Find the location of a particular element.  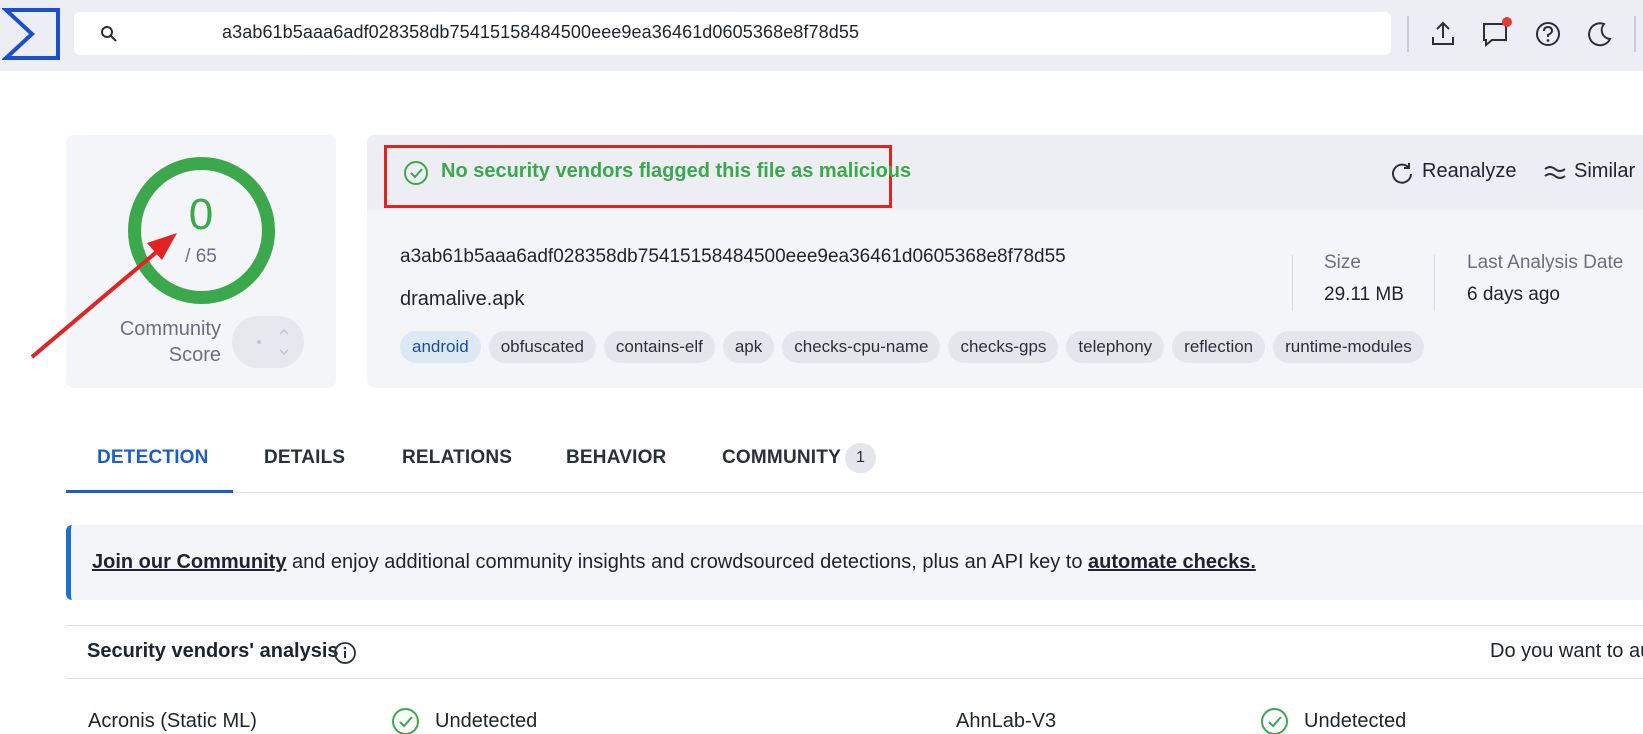

vendors-section-title: Security vendors' analysis is located at coordinates (213, 651).